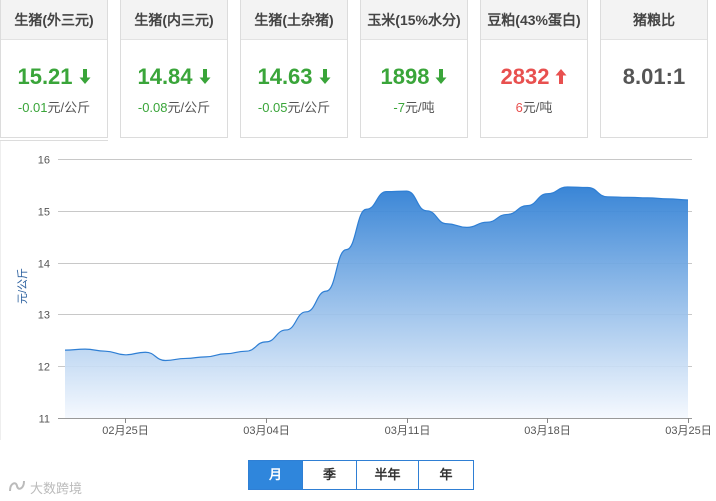 The image size is (716, 501). Describe the element at coordinates (294, 107) in the screenshot. I see `card-change: -0.05元/公斤` at that location.